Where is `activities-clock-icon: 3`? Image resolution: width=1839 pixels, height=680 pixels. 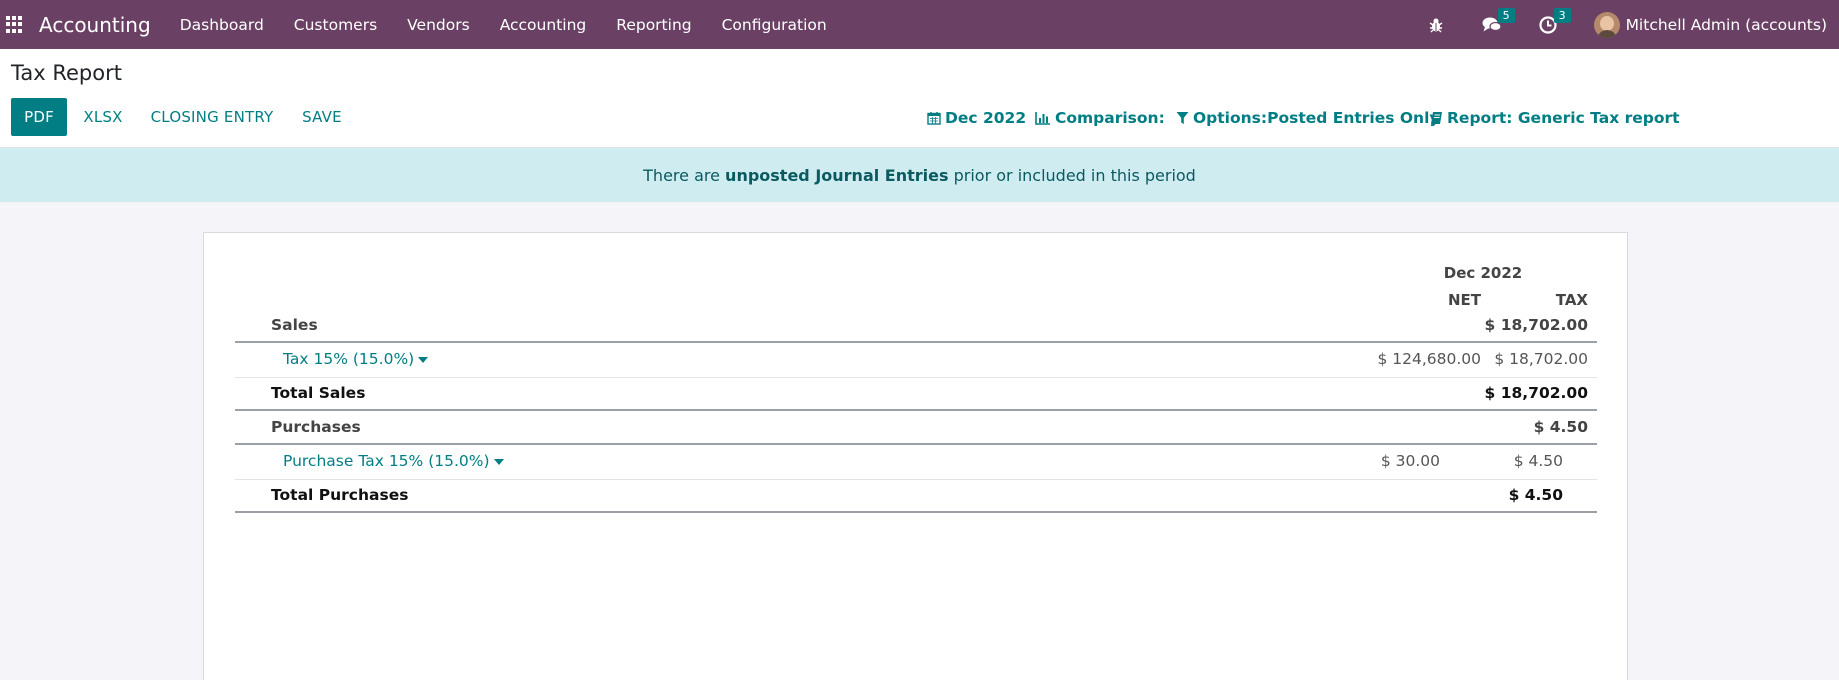
activities-clock-icon: 3 is located at coordinates (1554, 21).